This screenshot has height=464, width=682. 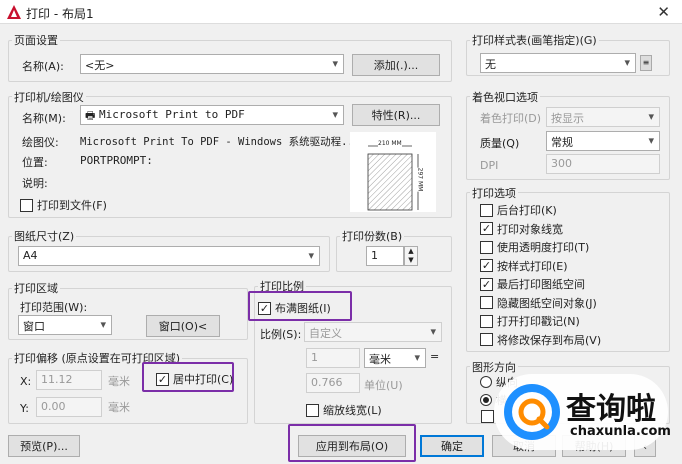 I want to click on preview-height-label: 297 MM, so click(x=420, y=179).